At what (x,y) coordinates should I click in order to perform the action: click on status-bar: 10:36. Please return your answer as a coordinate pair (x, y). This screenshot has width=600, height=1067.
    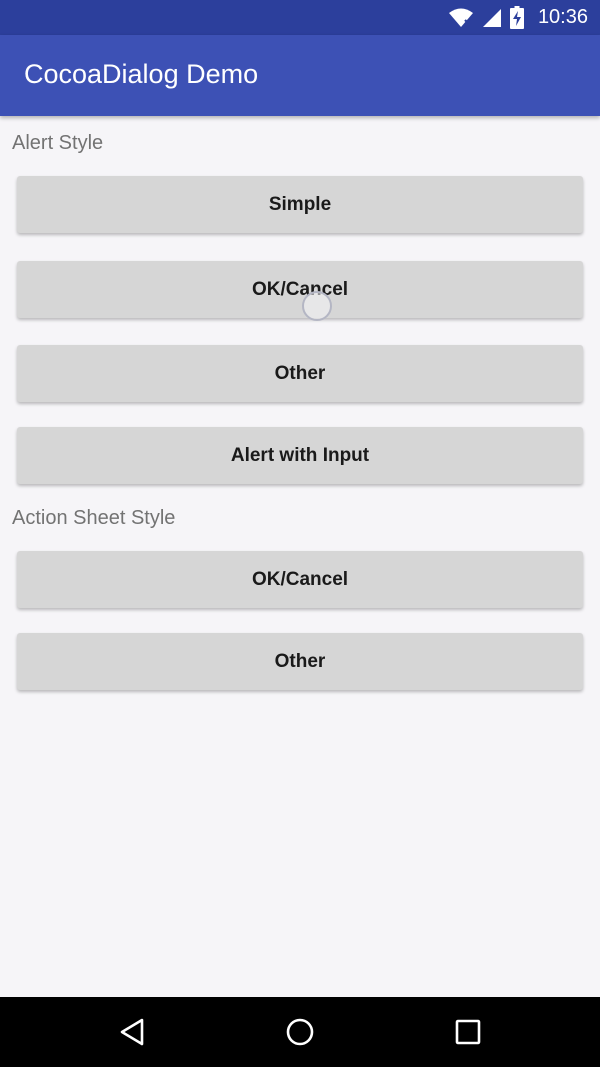
    Looking at the image, I should click on (300, 17).